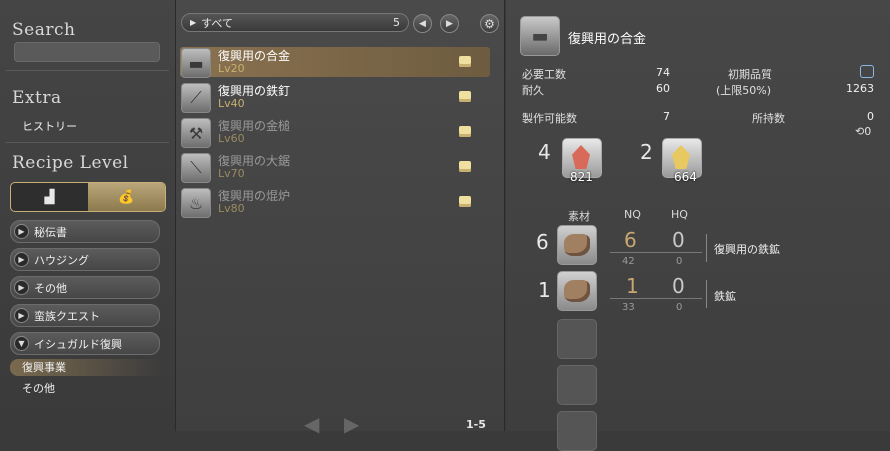 This screenshot has height=451, width=890. What do you see at coordinates (44, 30) in the screenshot?
I see `search-title: Search` at bounding box center [44, 30].